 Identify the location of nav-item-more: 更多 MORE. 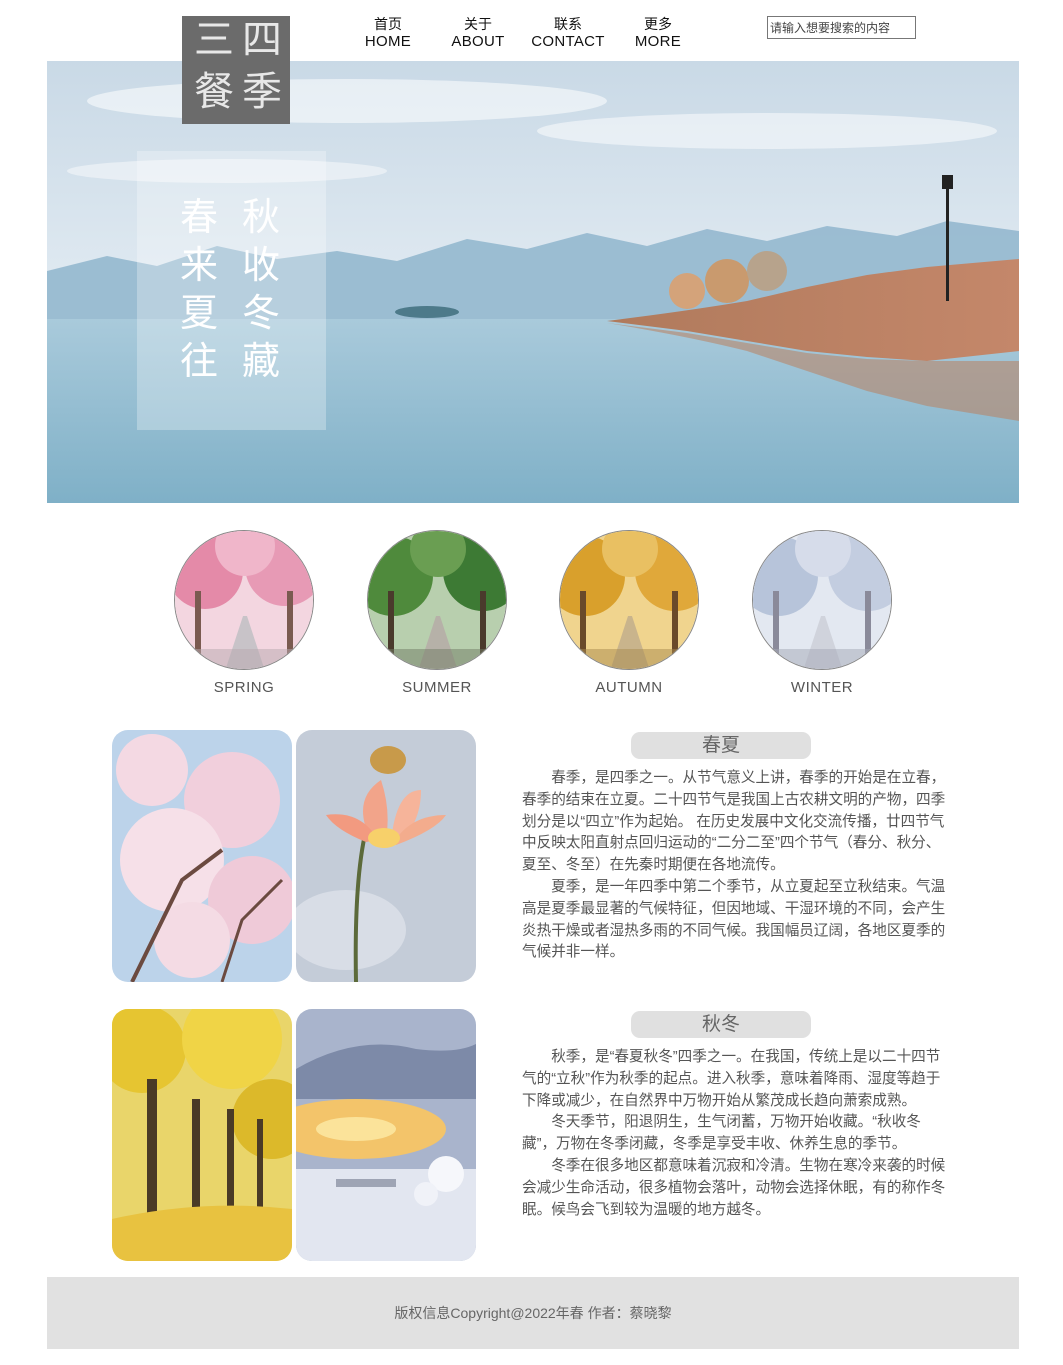
(658, 33).